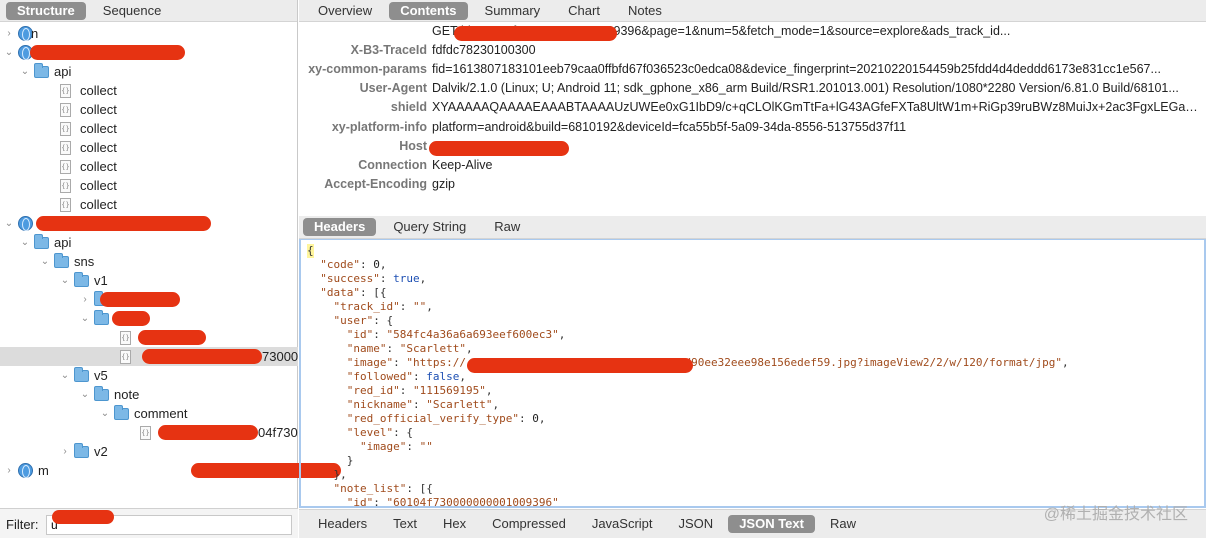  What do you see at coordinates (645, 11) in the screenshot?
I see `tab-notes: Notes` at bounding box center [645, 11].